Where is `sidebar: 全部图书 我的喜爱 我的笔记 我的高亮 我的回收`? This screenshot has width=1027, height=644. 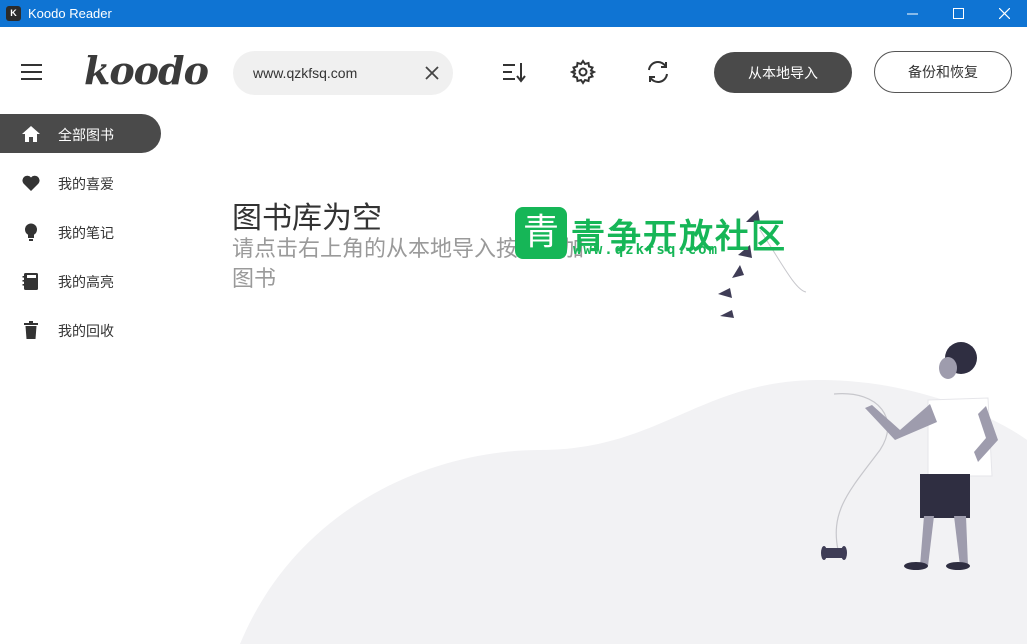
sidebar: 全部图书 我的喜爱 我的笔记 我的高亮 我的回收 is located at coordinates (82, 236).